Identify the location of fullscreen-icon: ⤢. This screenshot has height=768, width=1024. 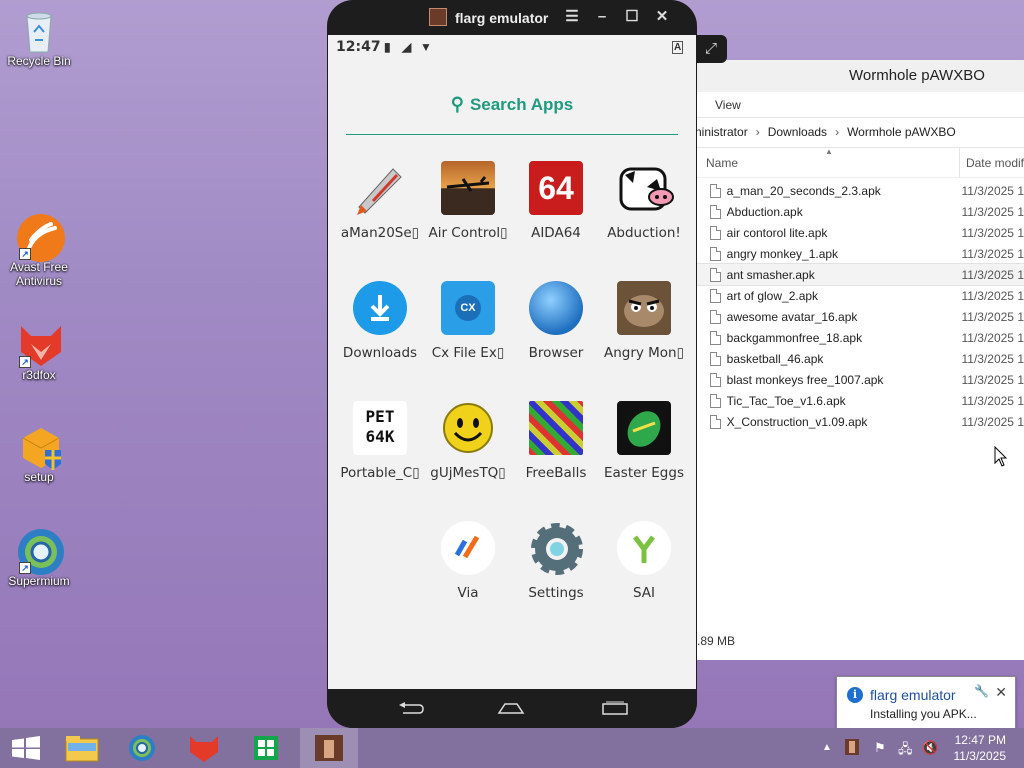
(711, 49).